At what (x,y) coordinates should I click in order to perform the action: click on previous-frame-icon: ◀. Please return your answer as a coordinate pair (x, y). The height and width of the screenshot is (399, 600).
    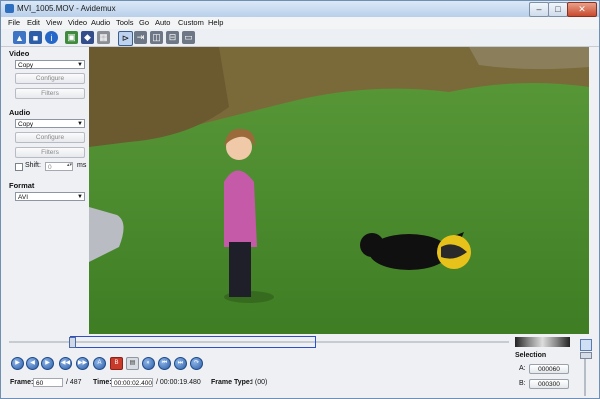
    Looking at the image, I should click on (32, 363).